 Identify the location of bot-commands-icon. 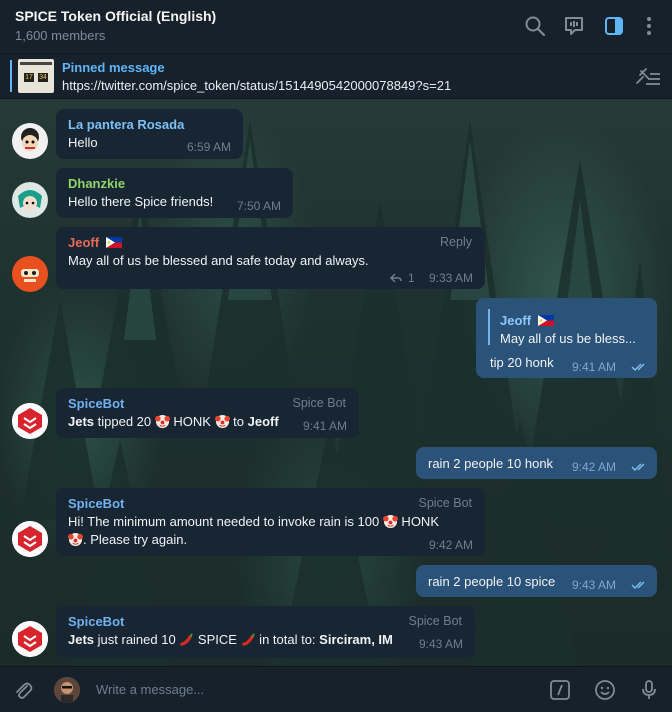
(560, 690).